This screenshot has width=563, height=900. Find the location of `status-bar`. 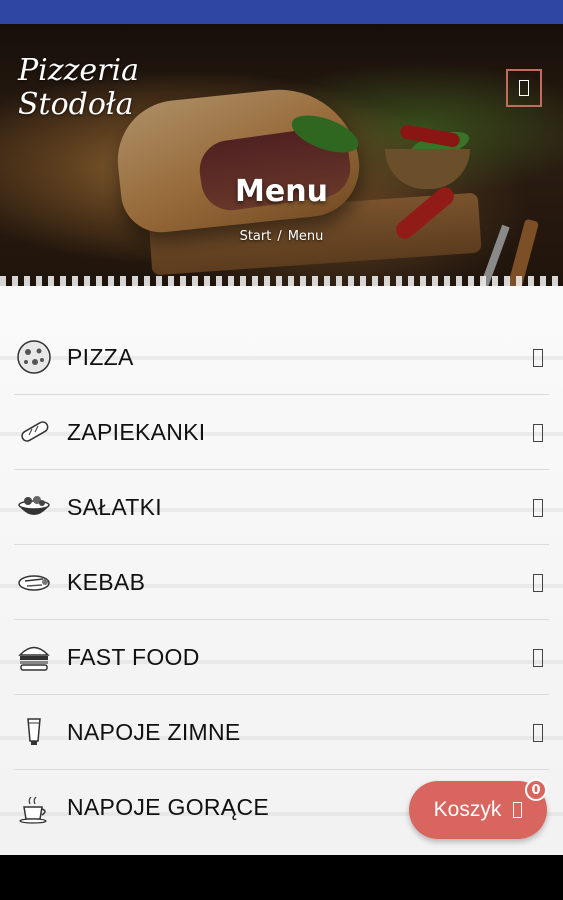

status-bar is located at coordinates (281, 12).